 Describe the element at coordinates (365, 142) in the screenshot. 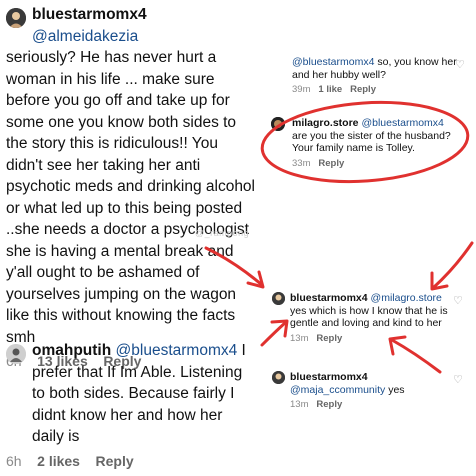

I see `red-circle-annotation` at that location.